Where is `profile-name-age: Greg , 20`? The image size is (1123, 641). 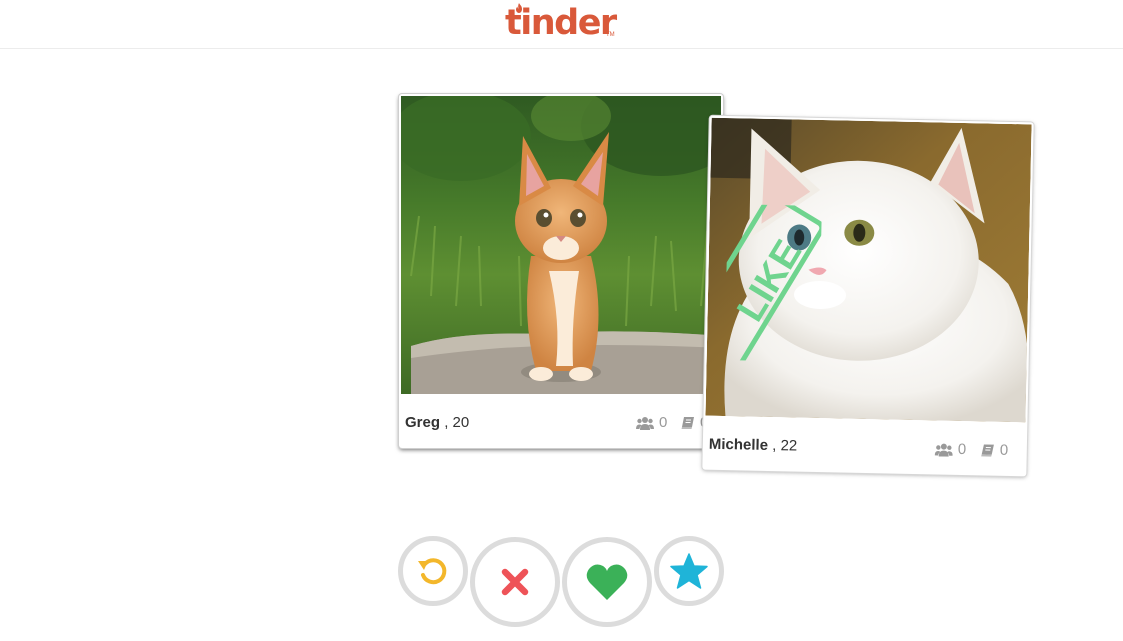
profile-name-age: Greg , 20 is located at coordinates (437, 422).